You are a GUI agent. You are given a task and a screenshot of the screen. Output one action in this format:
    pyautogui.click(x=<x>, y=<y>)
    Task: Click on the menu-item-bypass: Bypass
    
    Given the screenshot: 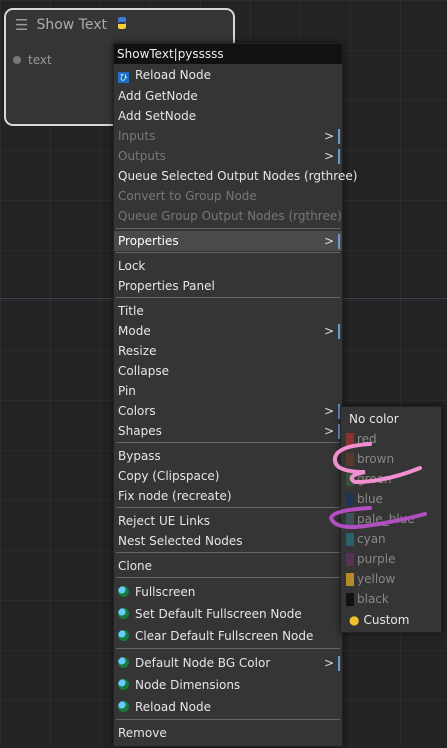 What is the action you would take?
    pyautogui.click(x=228, y=456)
    